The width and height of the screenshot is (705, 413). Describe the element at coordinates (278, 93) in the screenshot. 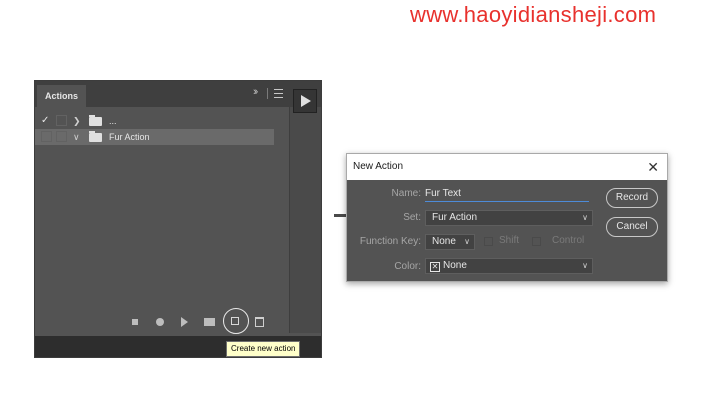

I see `panel-menu-icon` at that location.